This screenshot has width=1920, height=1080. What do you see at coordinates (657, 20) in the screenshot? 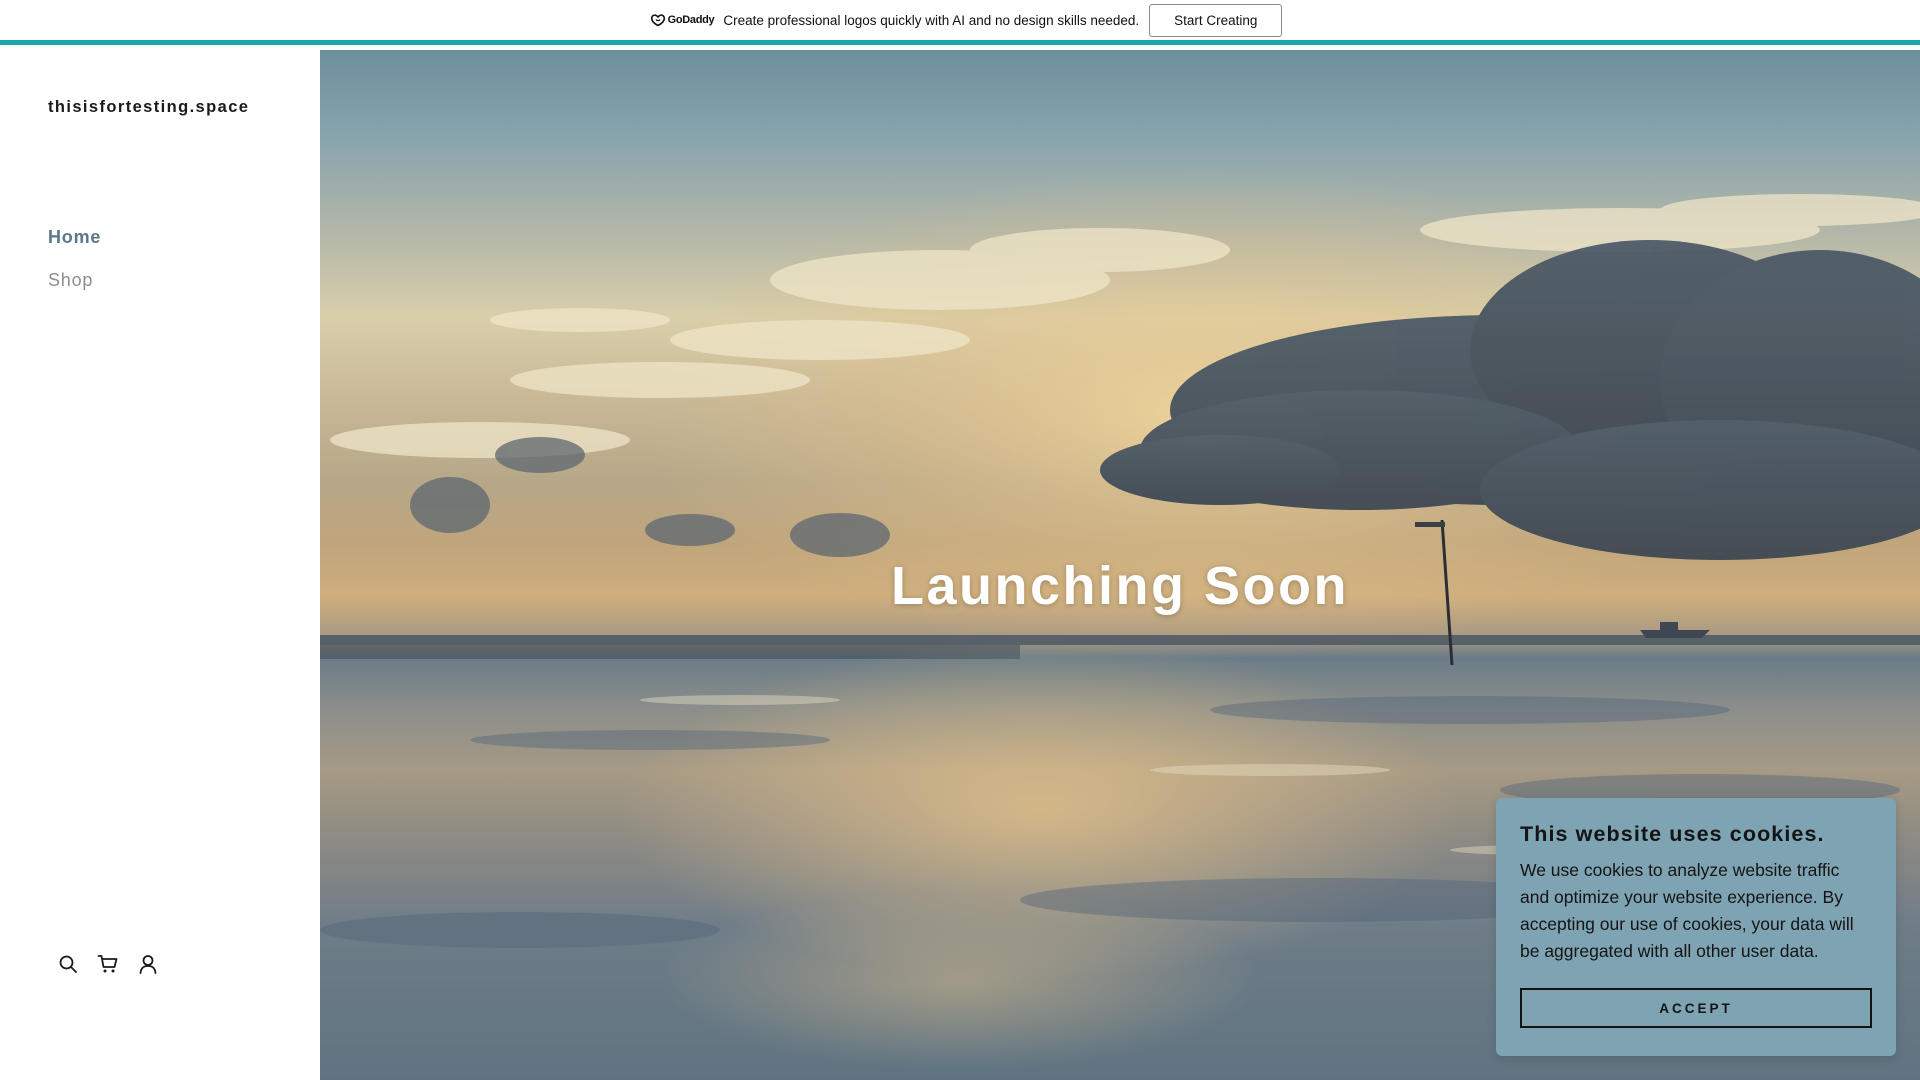
I see `godaddy-logo-icon` at bounding box center [657, 20].